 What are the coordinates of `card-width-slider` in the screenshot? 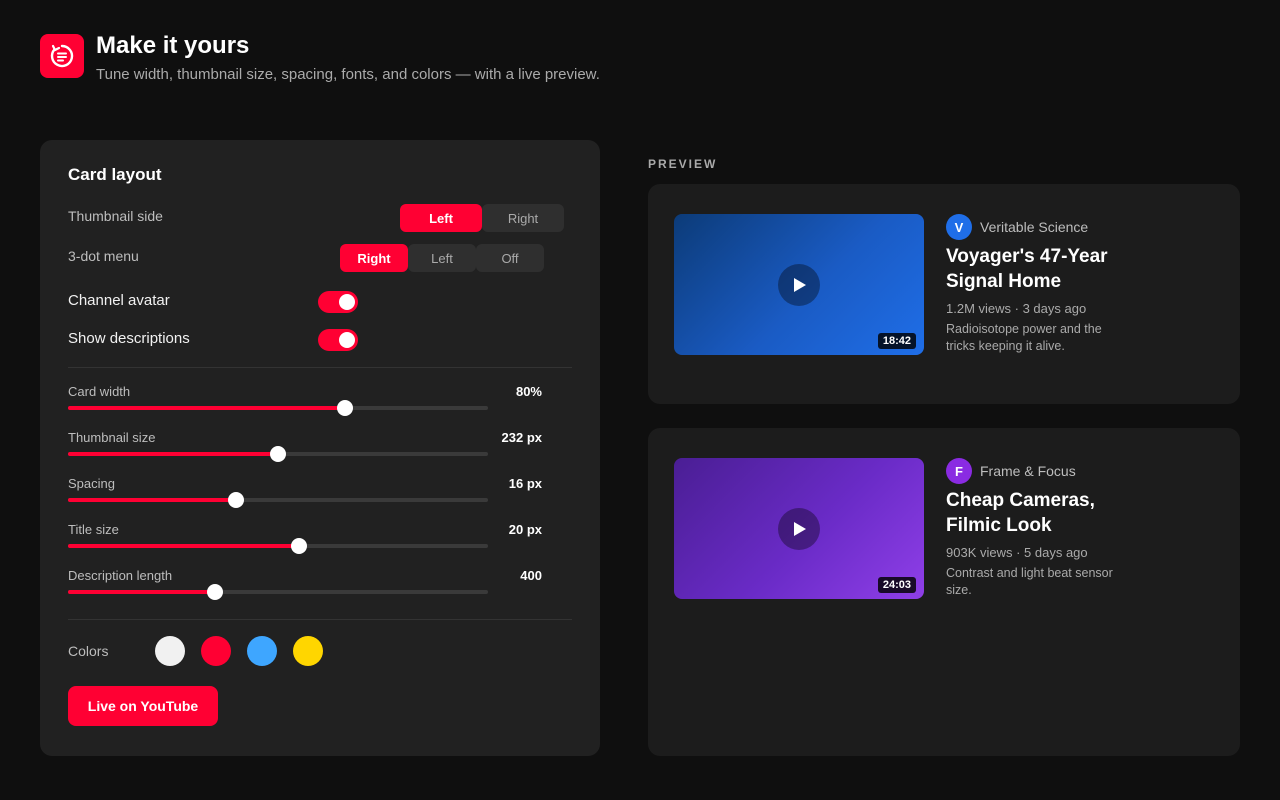 It's located at (278, 408).